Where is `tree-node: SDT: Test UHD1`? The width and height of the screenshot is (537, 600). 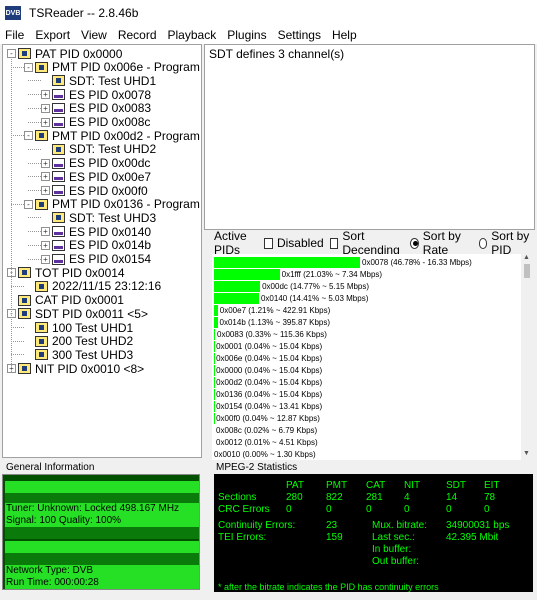 tree-node: SDT: Test UHD1 is located at coordinates (98, 81).